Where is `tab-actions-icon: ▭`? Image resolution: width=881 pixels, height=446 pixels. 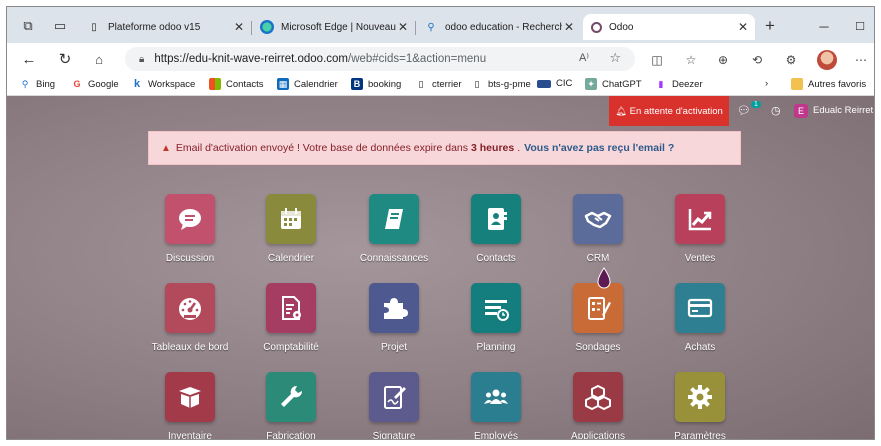
tab-actions-icon: ▭ is located at coordinates (60, 26).